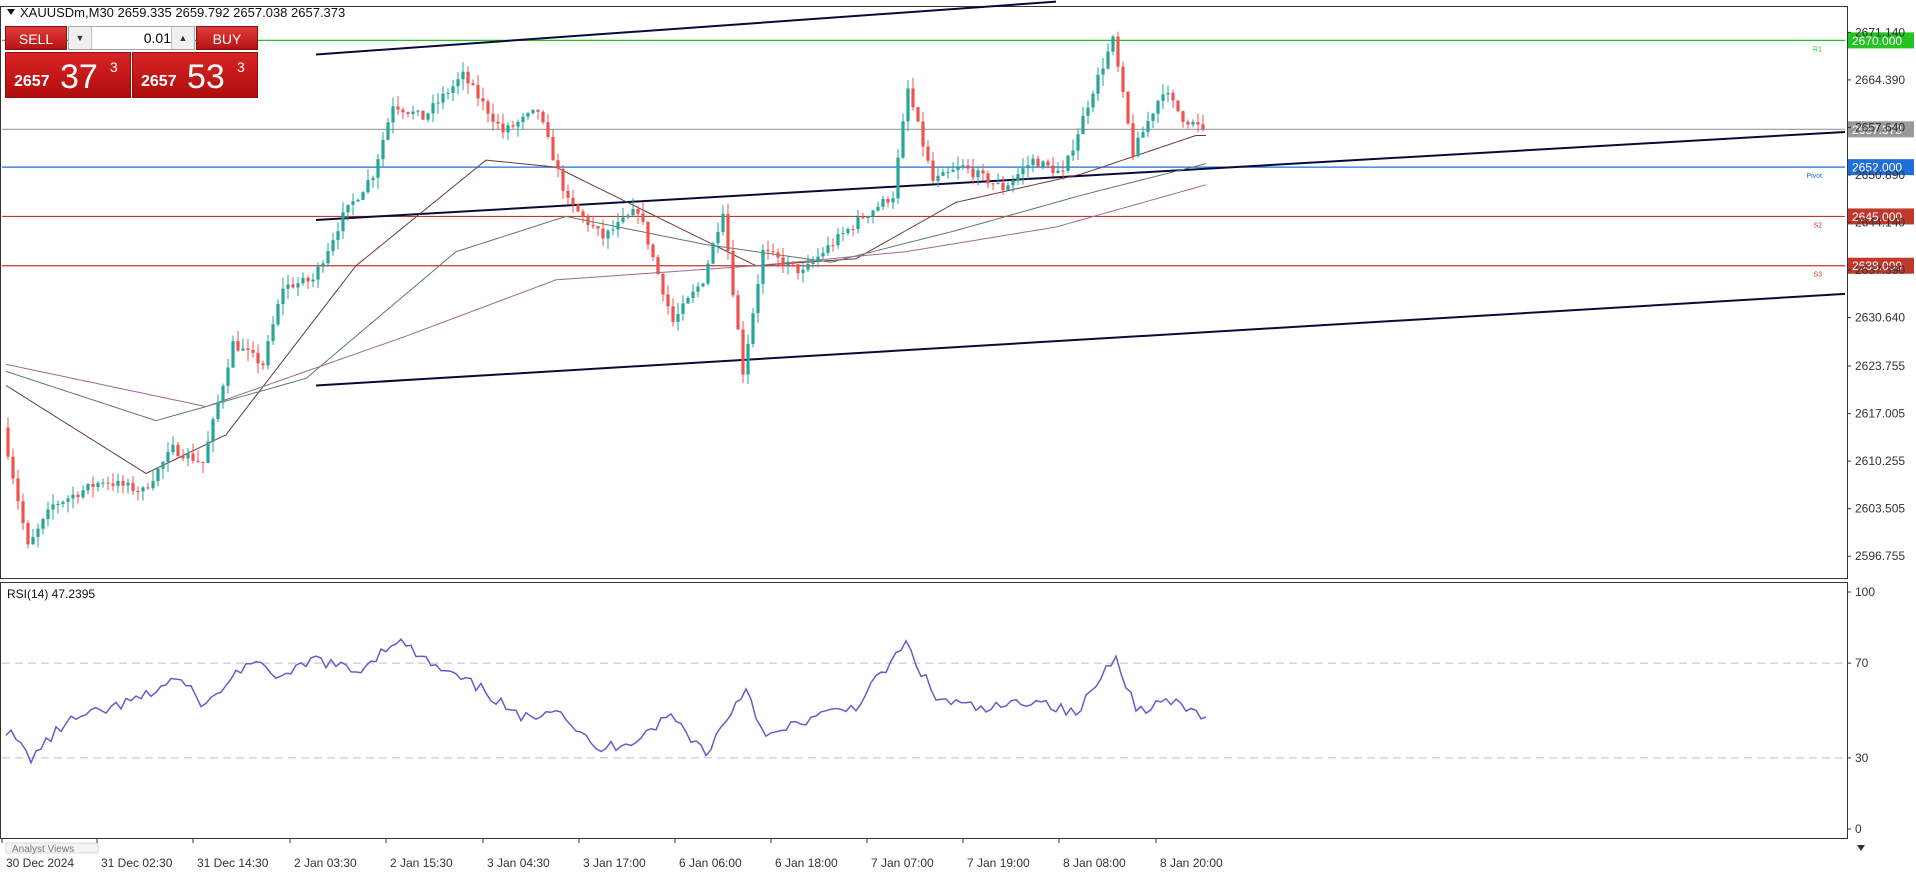  Describe the element at coordinates (1880, 318) in the screenshot. I see `y-tick-label: 2630.640` at that location.